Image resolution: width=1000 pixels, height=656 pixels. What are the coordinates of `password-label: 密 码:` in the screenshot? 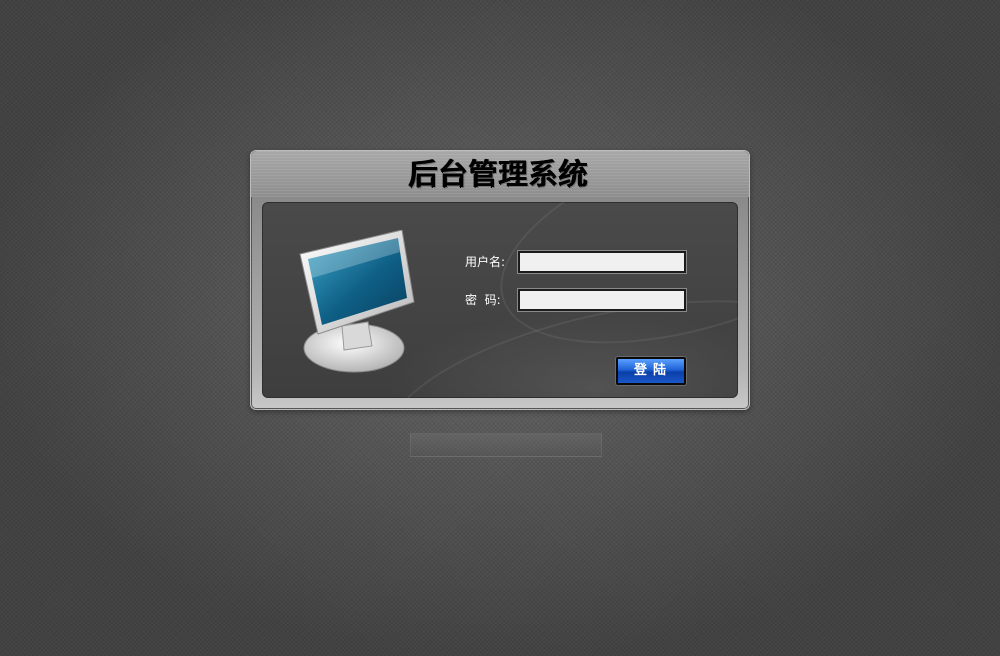 It's located at (483, 300).